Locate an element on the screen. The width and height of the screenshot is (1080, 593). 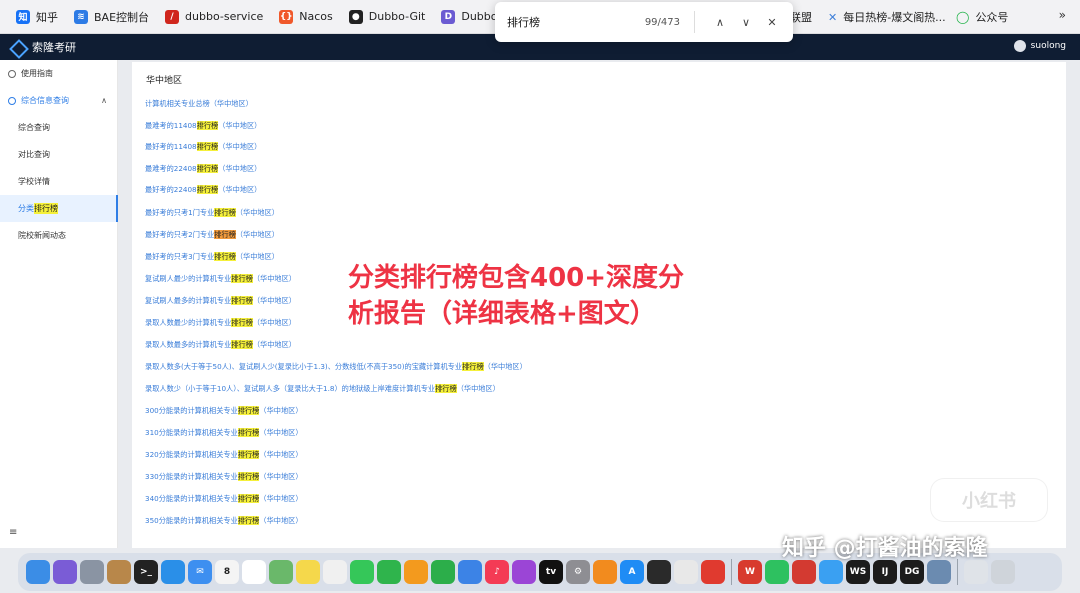
bookmark-gongzhonghao: ◯ 公众号 is located at coordinates (982, 17).